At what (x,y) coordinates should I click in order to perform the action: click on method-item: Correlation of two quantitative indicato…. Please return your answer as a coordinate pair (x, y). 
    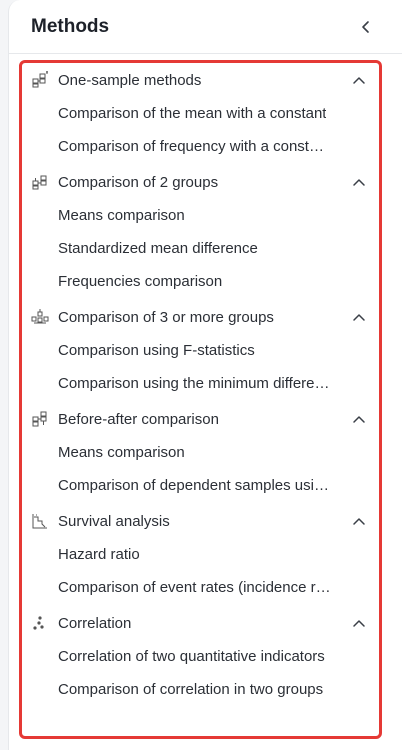
    Looking at the image, I should click on (200, 656).